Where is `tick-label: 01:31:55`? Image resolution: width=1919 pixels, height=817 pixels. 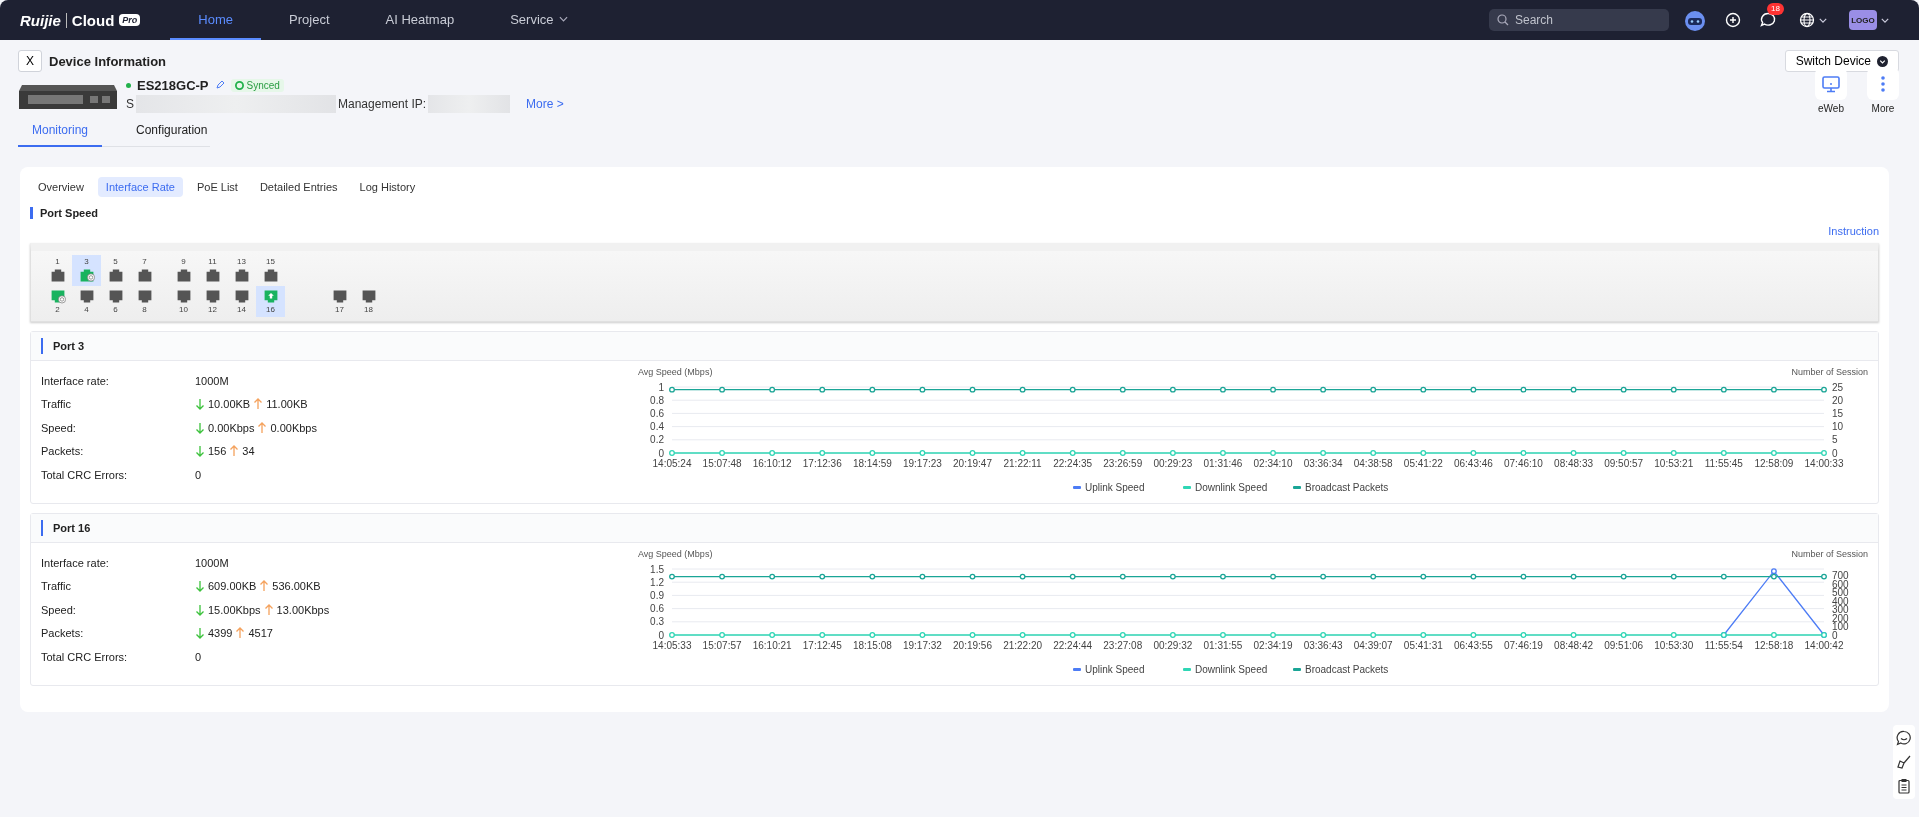
tick-label: 01:31:55 is located at coordinates (1223, 645).